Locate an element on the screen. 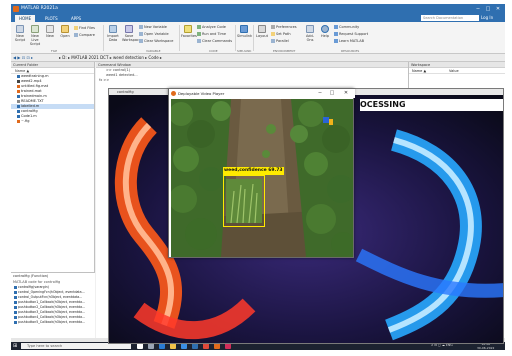 This screenshot has width=512, height=356. section-environment: ENVIRONMENT is located at coordinates (284, 51).